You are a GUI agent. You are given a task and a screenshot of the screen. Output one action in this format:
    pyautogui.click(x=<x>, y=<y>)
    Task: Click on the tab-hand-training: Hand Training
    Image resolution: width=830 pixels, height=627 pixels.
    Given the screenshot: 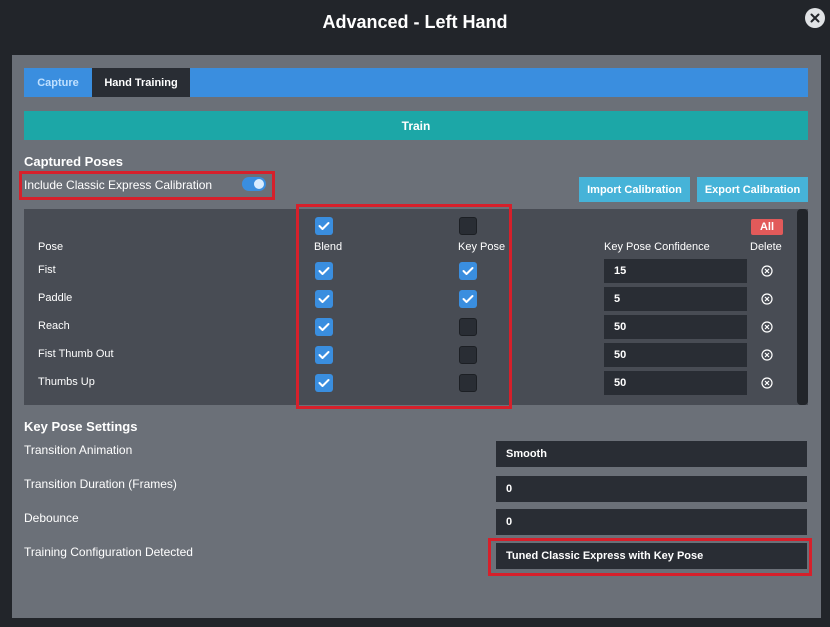 What is the action you would take?
    pyautogui.click(x=141, y=82)
    